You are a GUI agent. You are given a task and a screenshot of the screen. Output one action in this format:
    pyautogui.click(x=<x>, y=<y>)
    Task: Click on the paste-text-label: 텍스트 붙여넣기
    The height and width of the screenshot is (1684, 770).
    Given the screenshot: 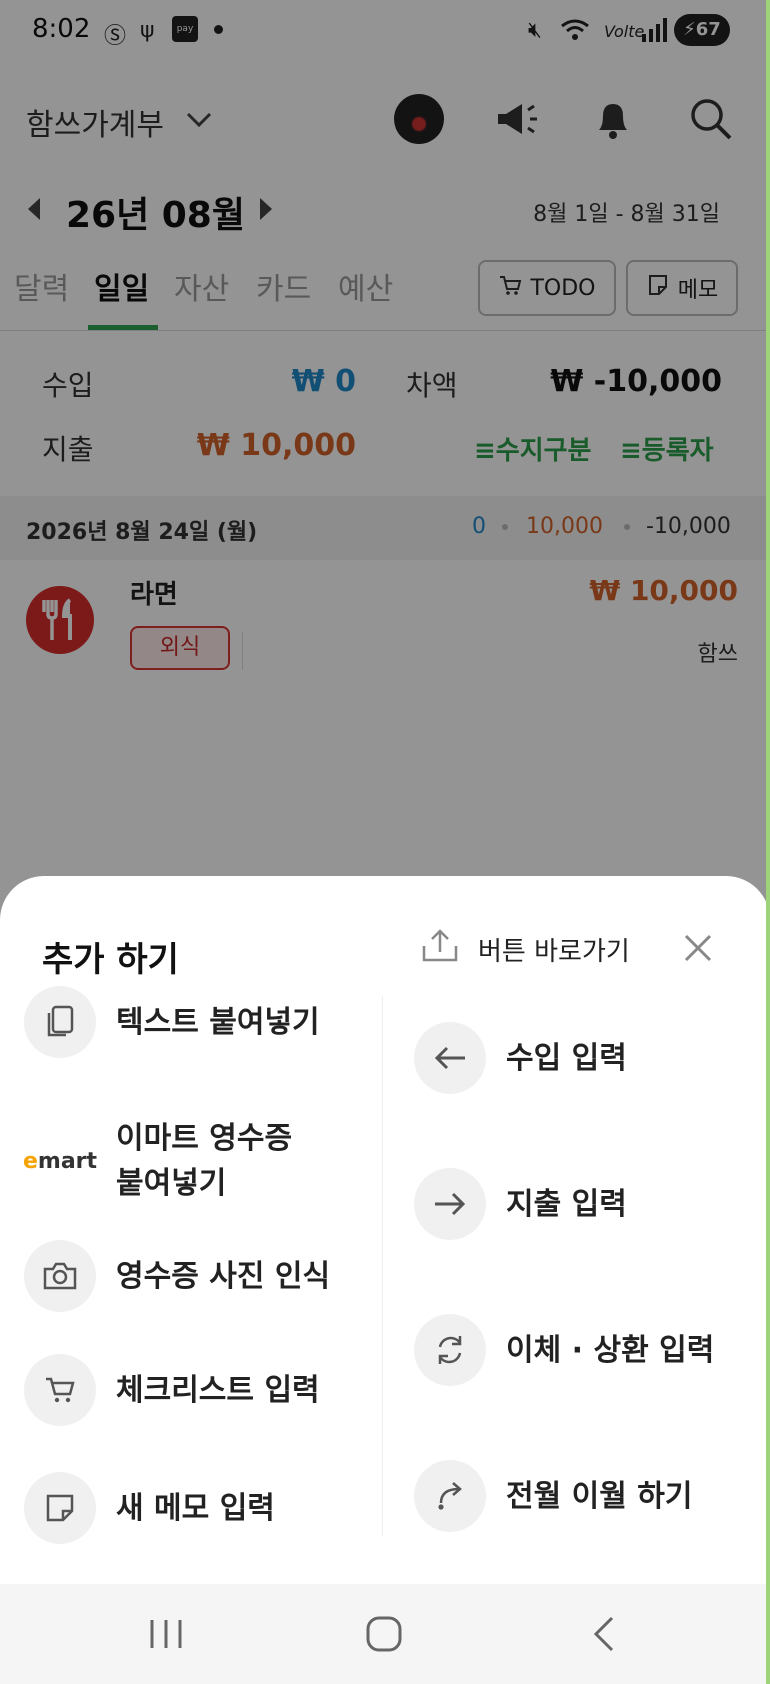 What is the action you would take?
    pyautogui.click(x=218, y=1022)
    